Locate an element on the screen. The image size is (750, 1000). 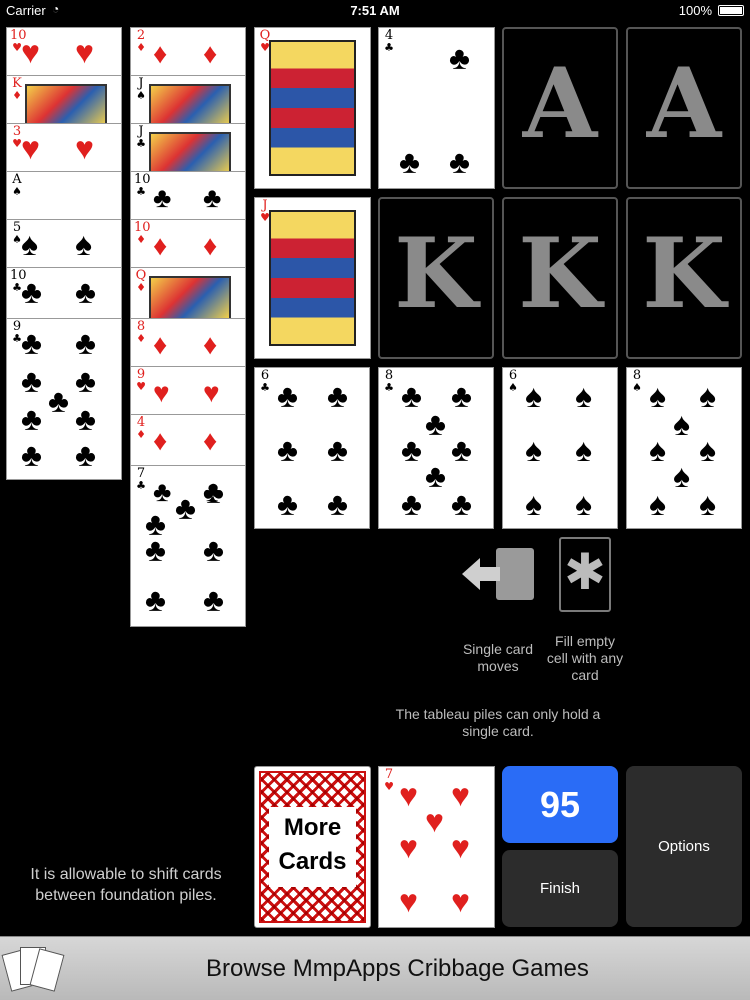
foundation-ace-1: A is located at coordinates (560, 108).